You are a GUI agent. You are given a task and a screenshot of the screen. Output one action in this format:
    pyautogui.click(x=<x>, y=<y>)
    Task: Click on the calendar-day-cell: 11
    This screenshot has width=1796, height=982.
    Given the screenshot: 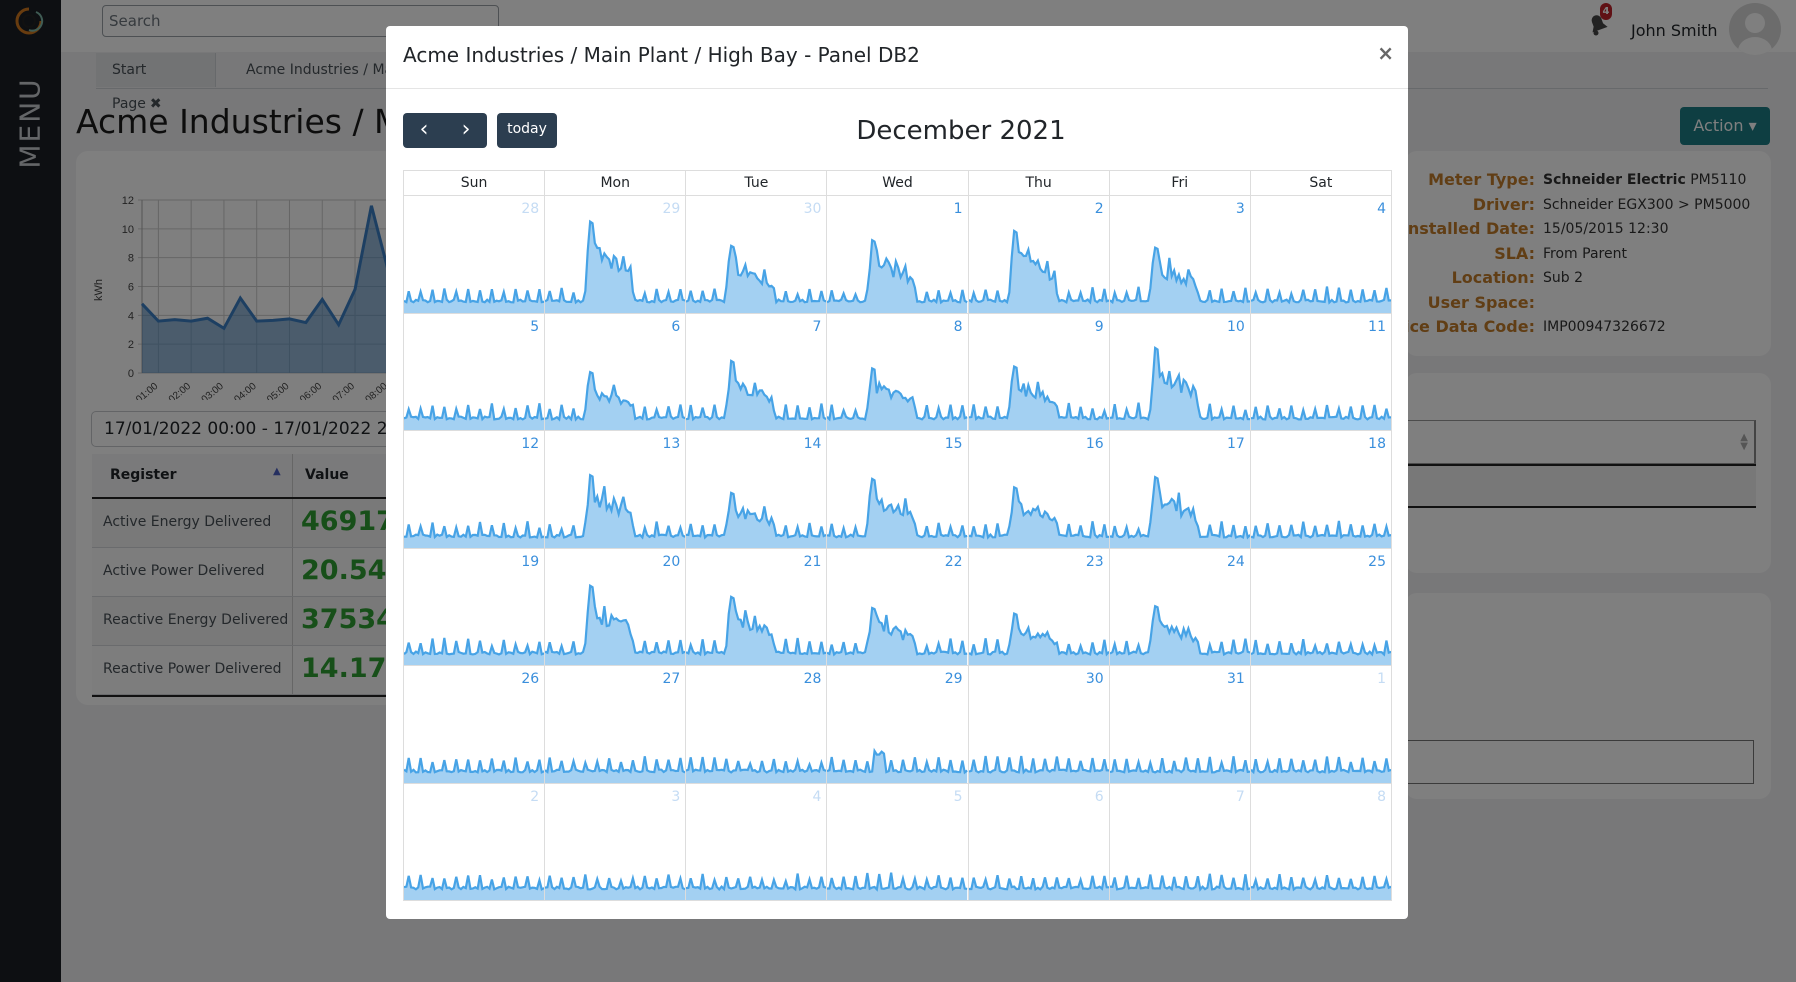 What is the action you would take?
    pyautogui.click(x=1320, y=371)
    